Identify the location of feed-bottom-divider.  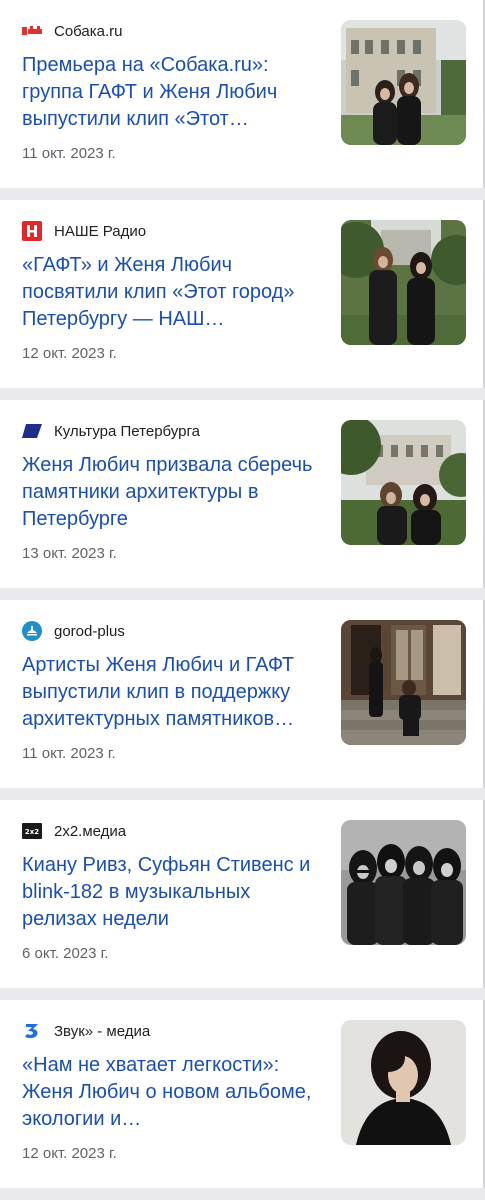
(242, 1195).